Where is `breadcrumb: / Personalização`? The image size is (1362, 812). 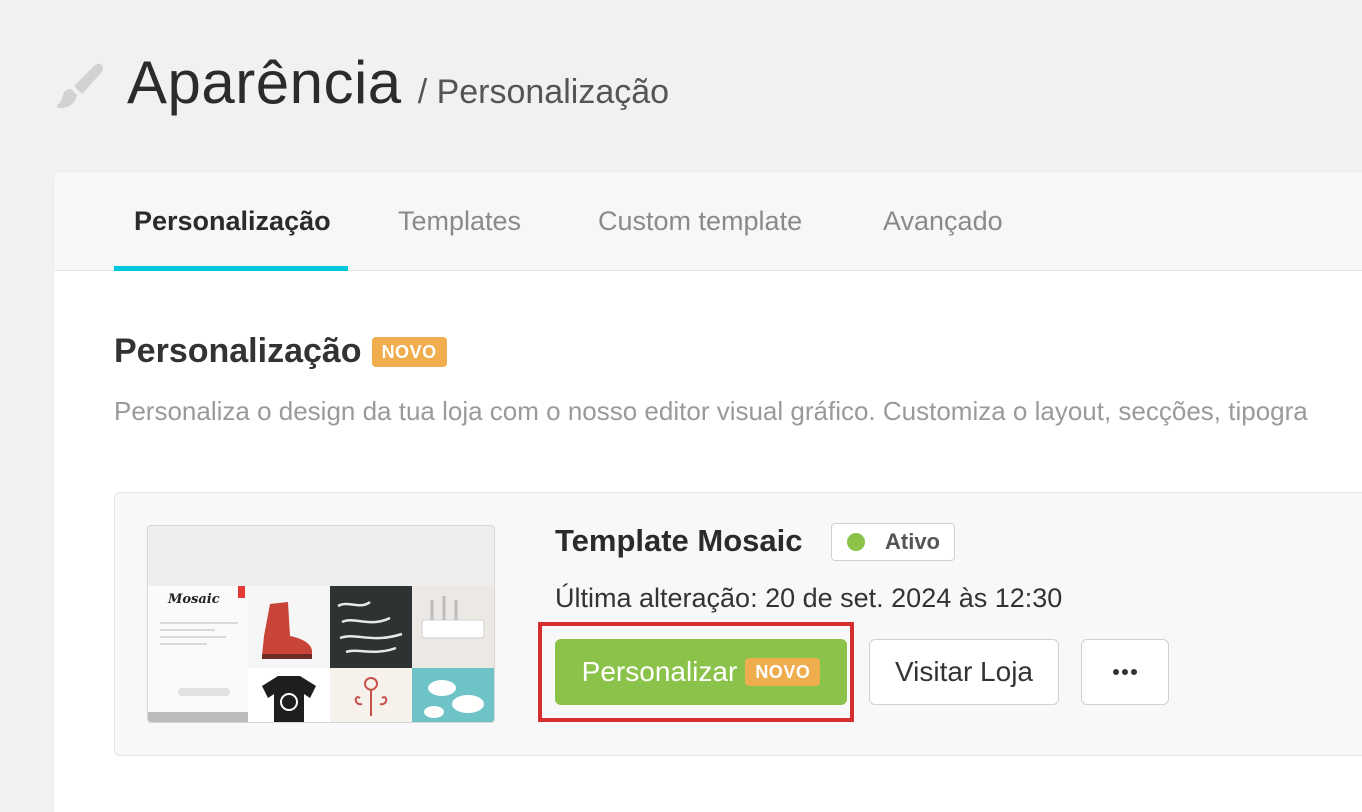 breadcrumb: / Personalização is located at coordinates (543, 92).